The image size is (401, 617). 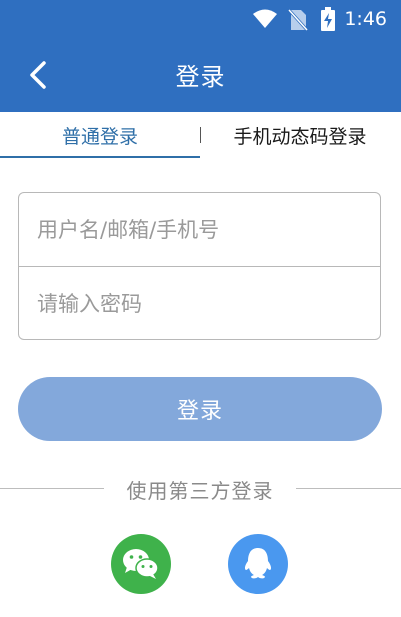 I want to click on login-tabs: 普通登录 手机动态码登录, so click(x=200, y=135).